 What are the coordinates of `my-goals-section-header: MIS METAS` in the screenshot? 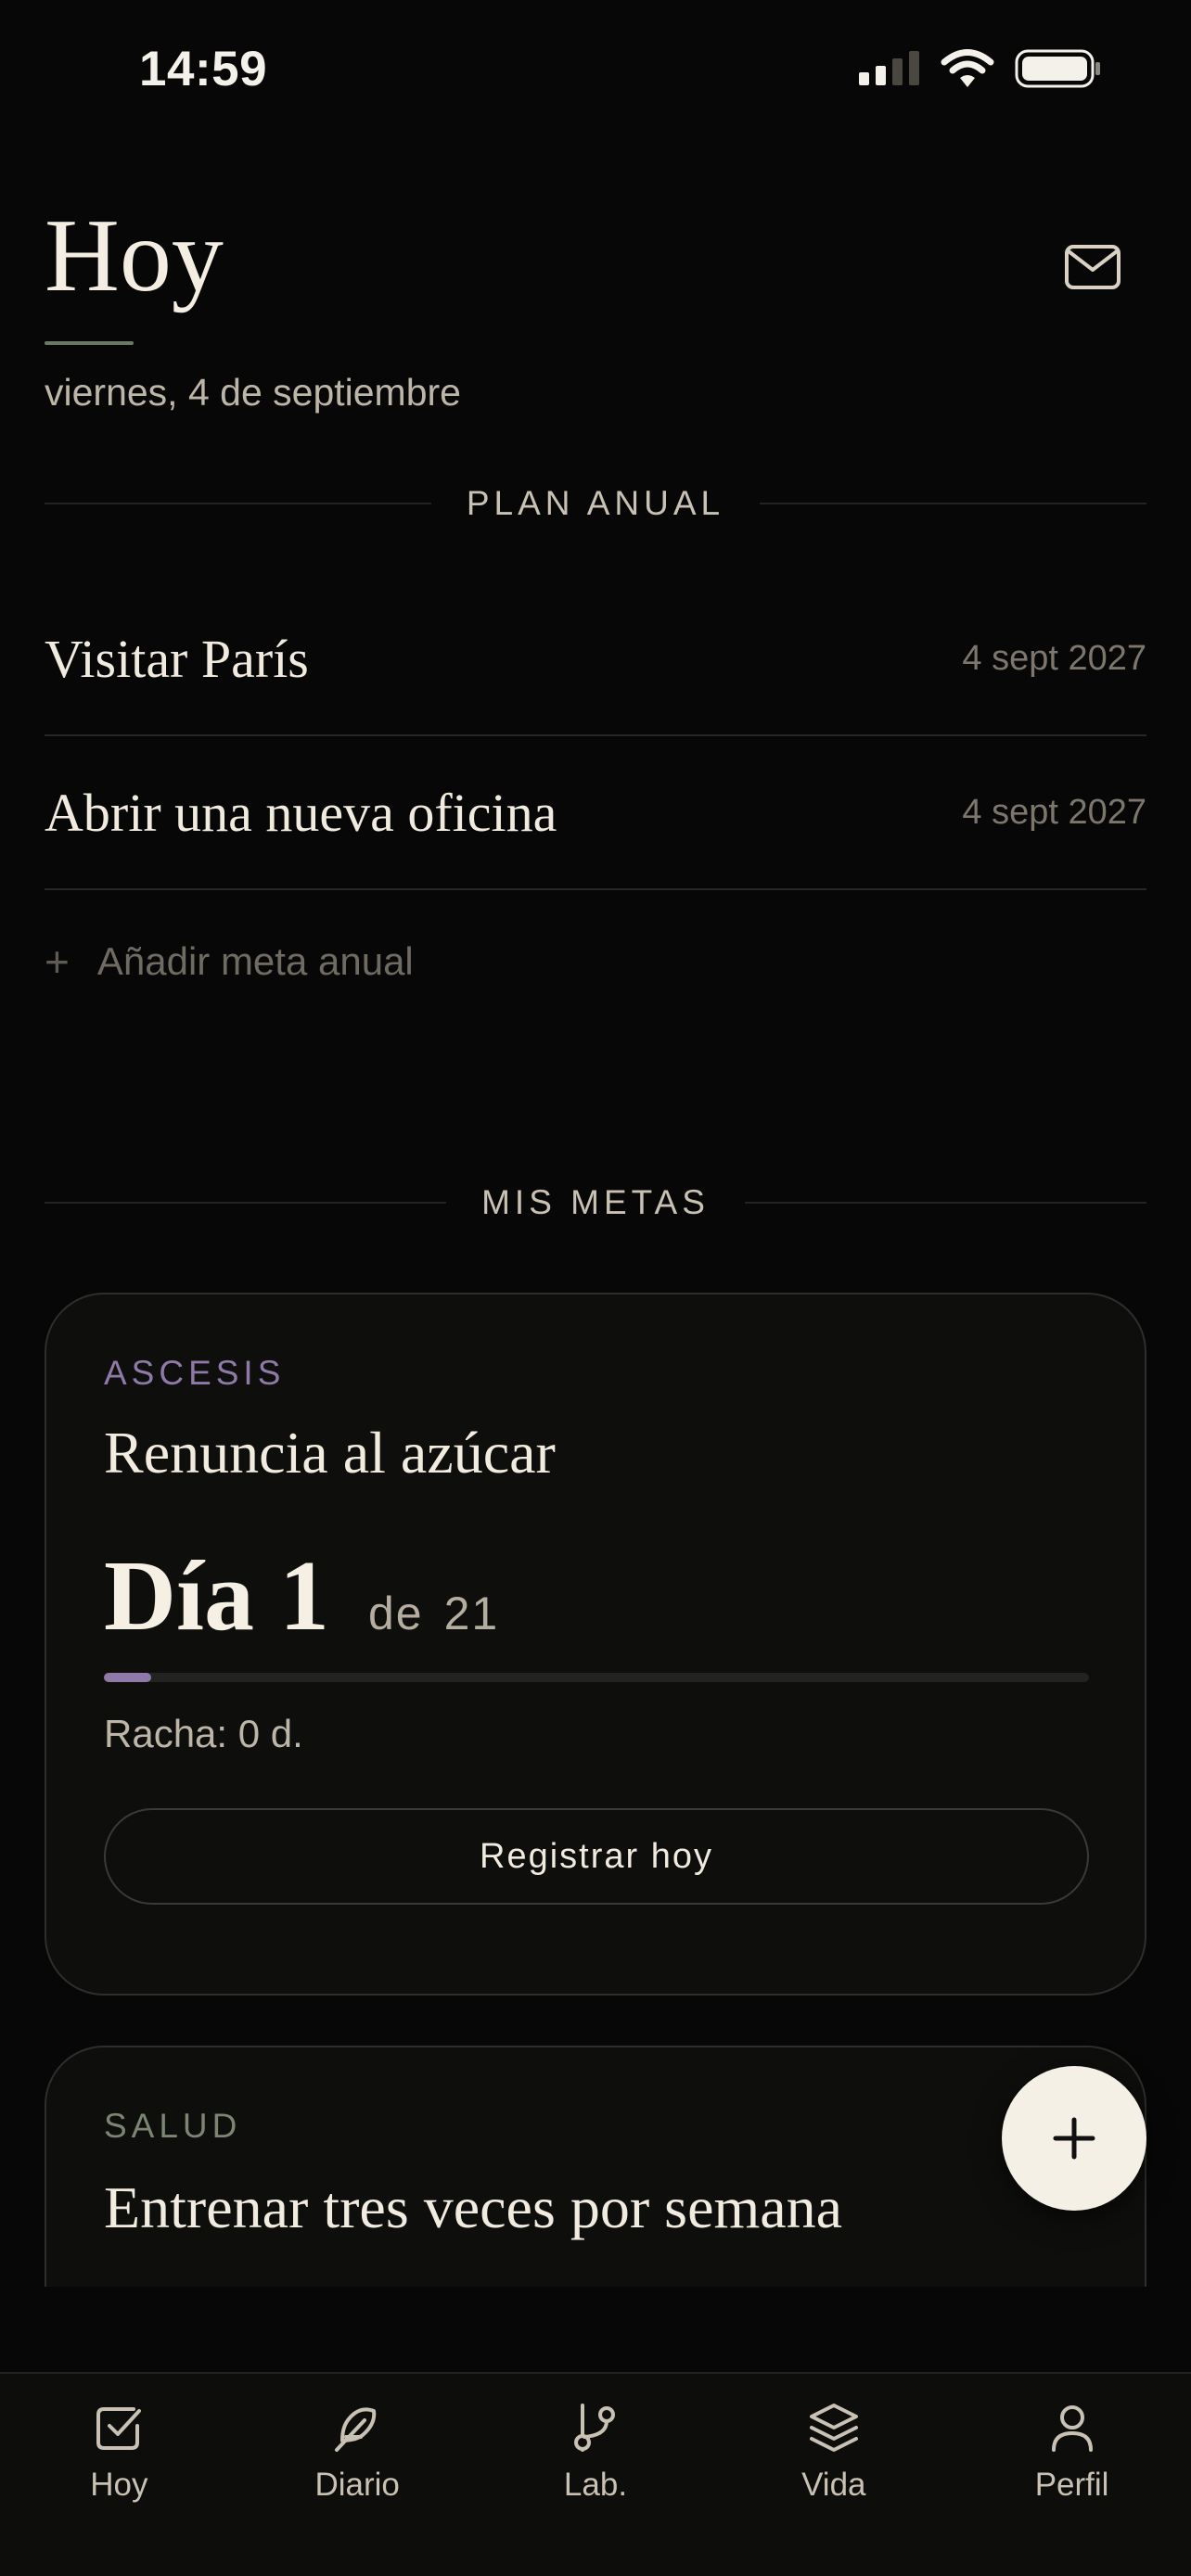 It's located at (595, 1203).